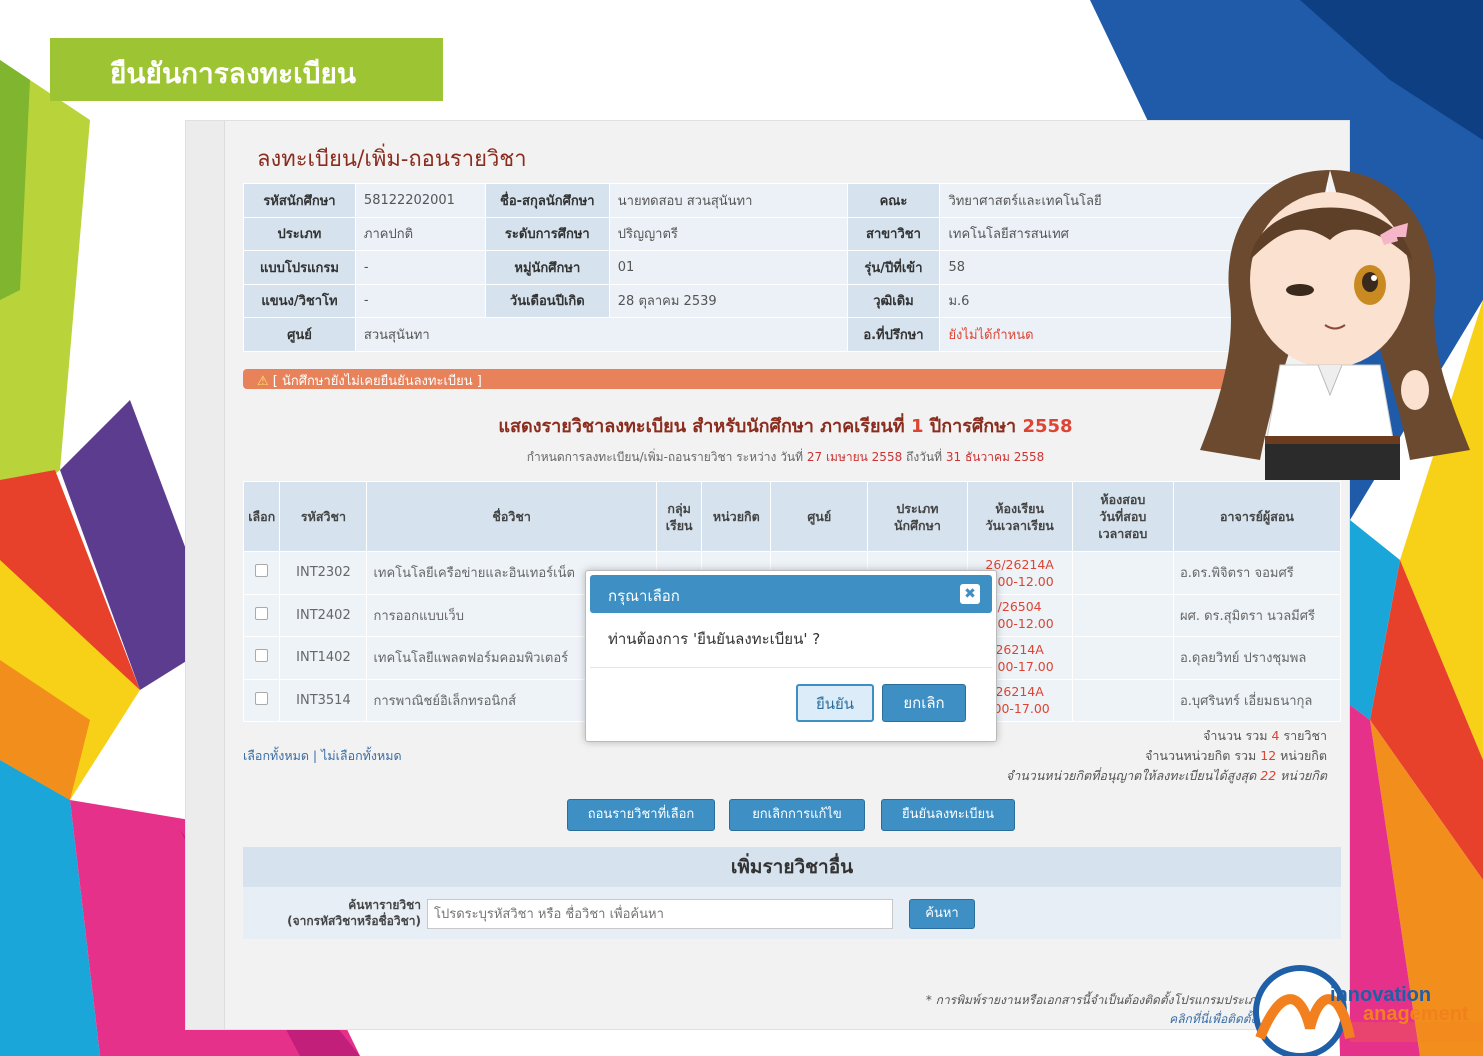 This screenshot has height=1056, width=1483. Describe the element at coordinates (1257, 700) in the screenshot. I see `course-teacher: อ.บุศรินทร์ เอี่ยมธนากุล` at that location.